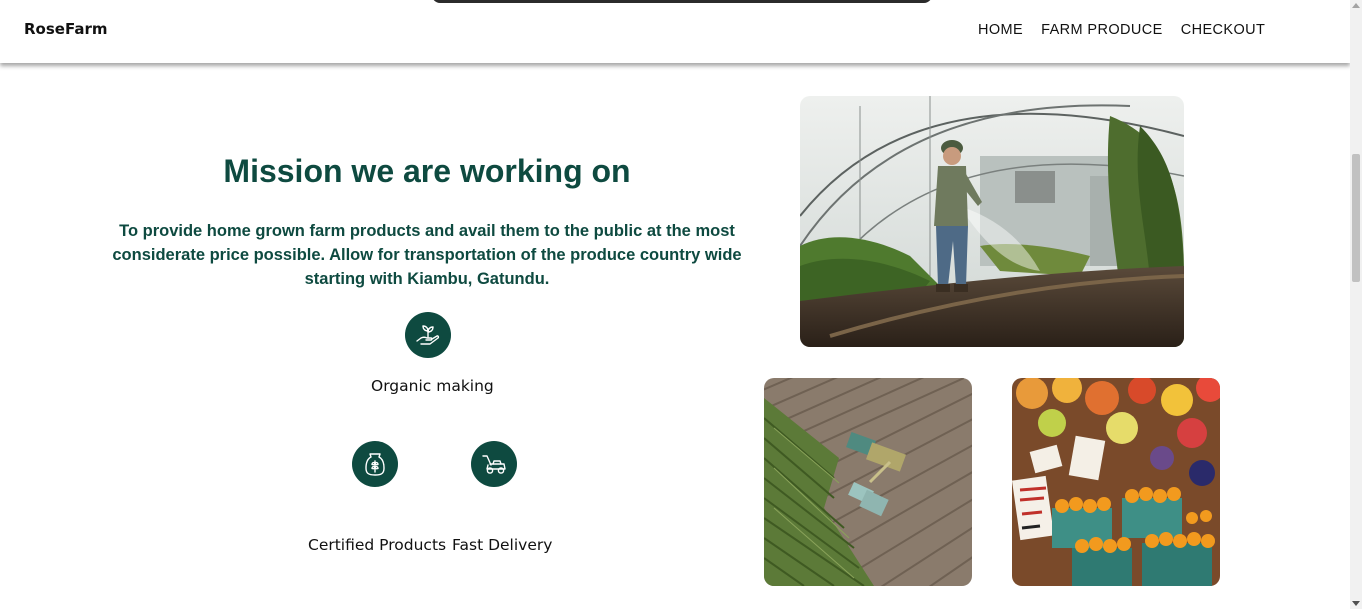  What do you see at coordinates (432, 386) in the screenshot?
I see `feature-label-organic: Organic making` at bounding box center [432, 386].